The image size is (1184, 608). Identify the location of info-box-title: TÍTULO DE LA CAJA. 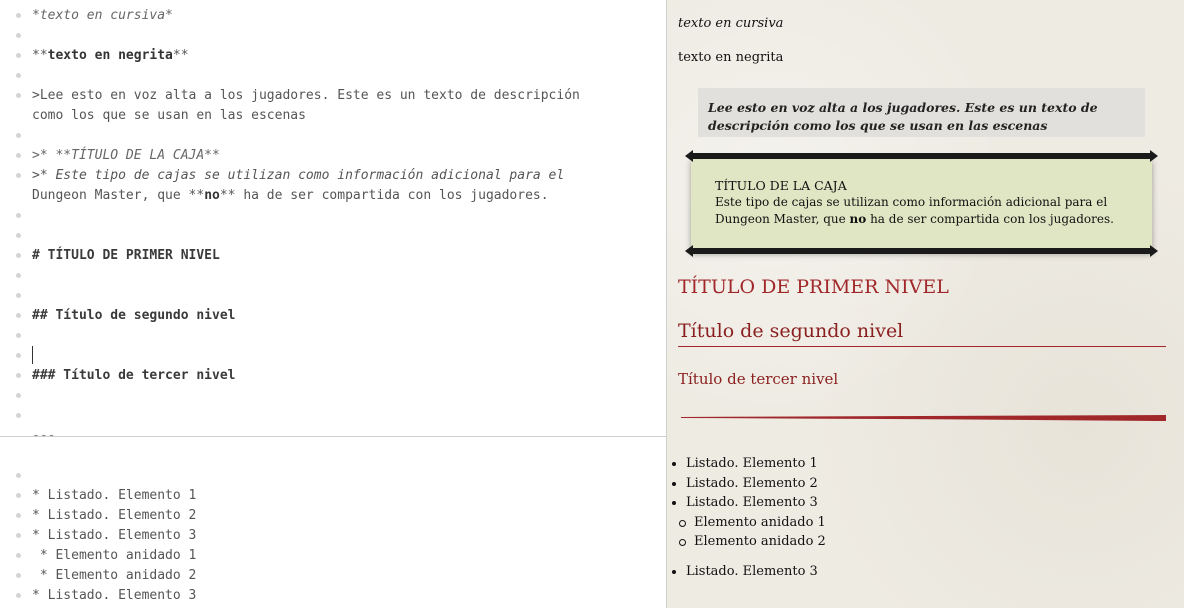
(781, 185).